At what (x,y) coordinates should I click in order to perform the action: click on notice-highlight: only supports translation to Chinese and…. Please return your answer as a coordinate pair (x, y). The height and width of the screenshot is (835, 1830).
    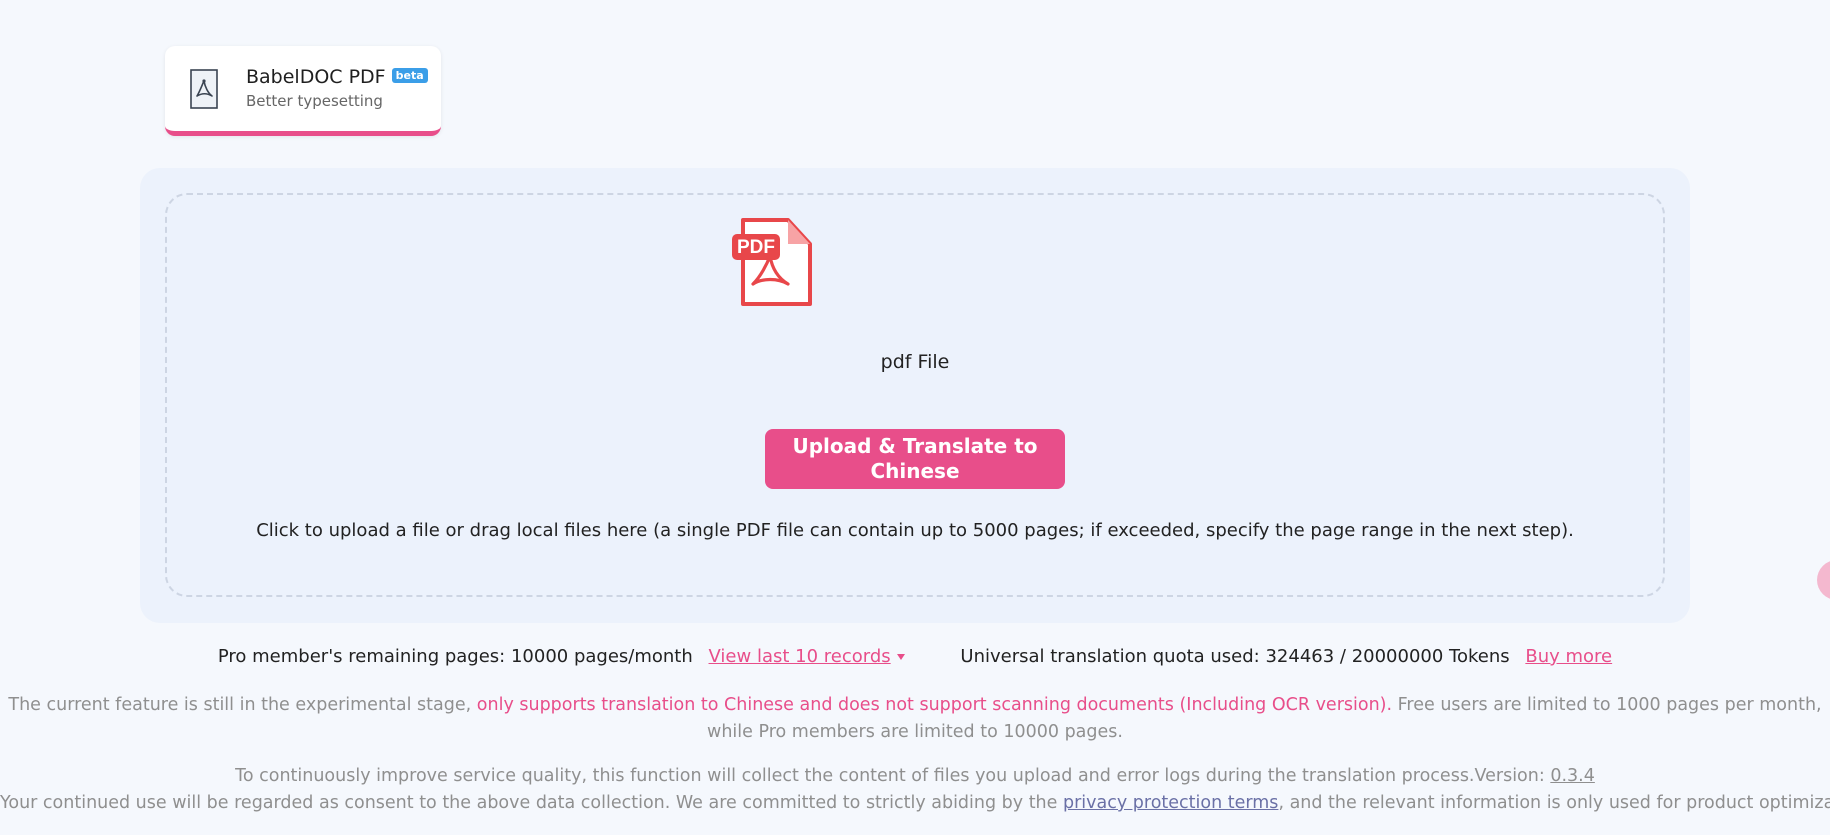
    Looking at the image, I should click on (934, 705).